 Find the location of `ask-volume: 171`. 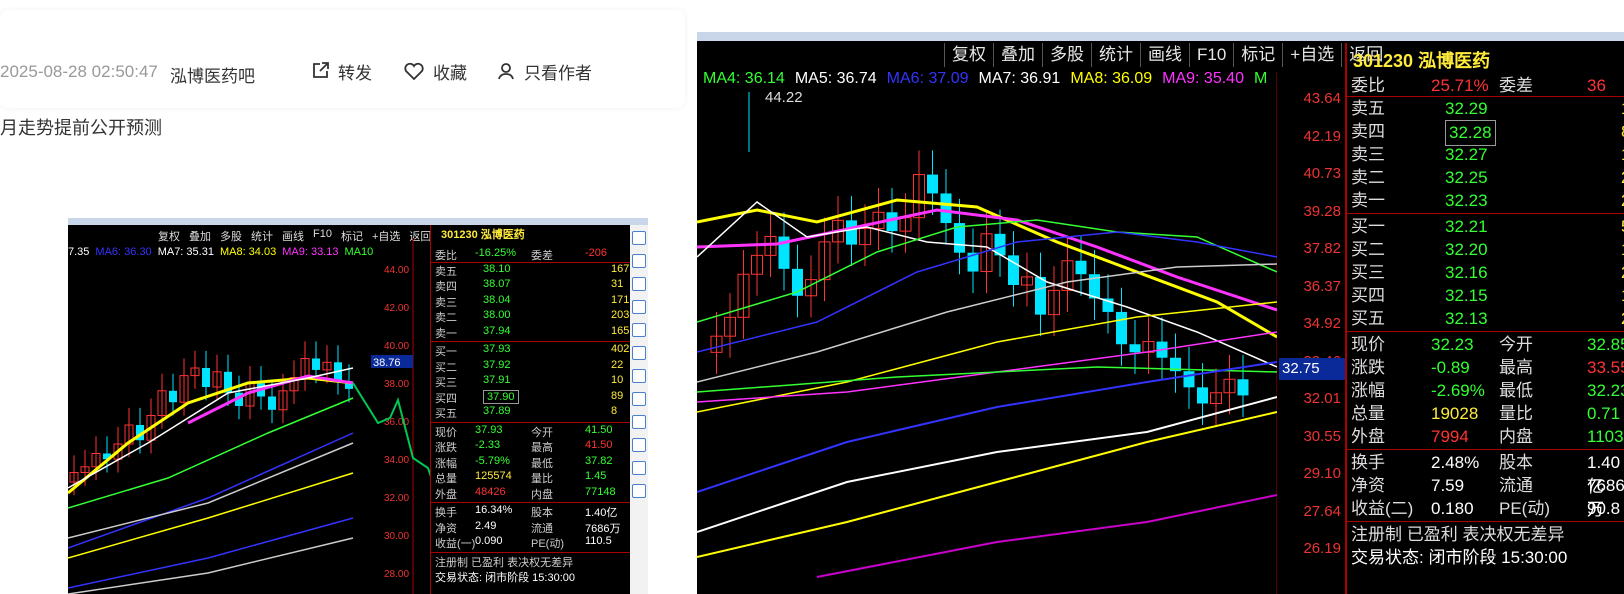

ask-volume: 171 is located at coordinates (620, 299).